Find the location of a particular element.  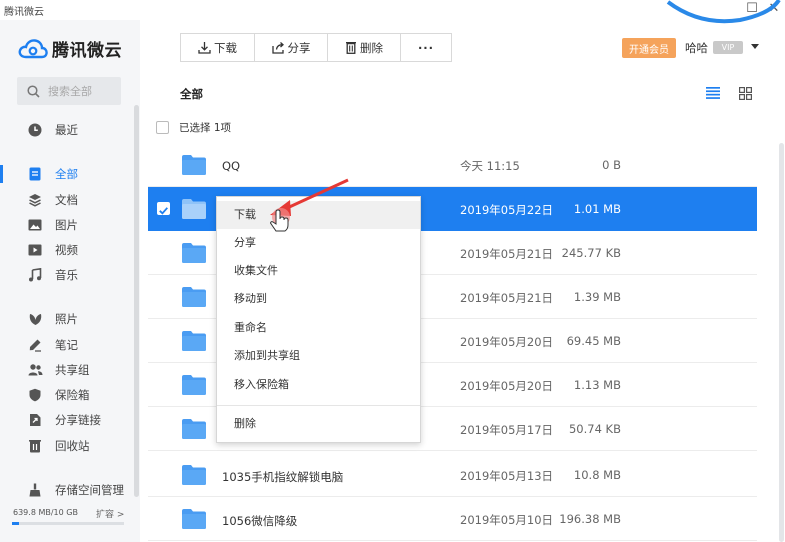

file-size: 10.8 MB is located at coordinates (597, 475).